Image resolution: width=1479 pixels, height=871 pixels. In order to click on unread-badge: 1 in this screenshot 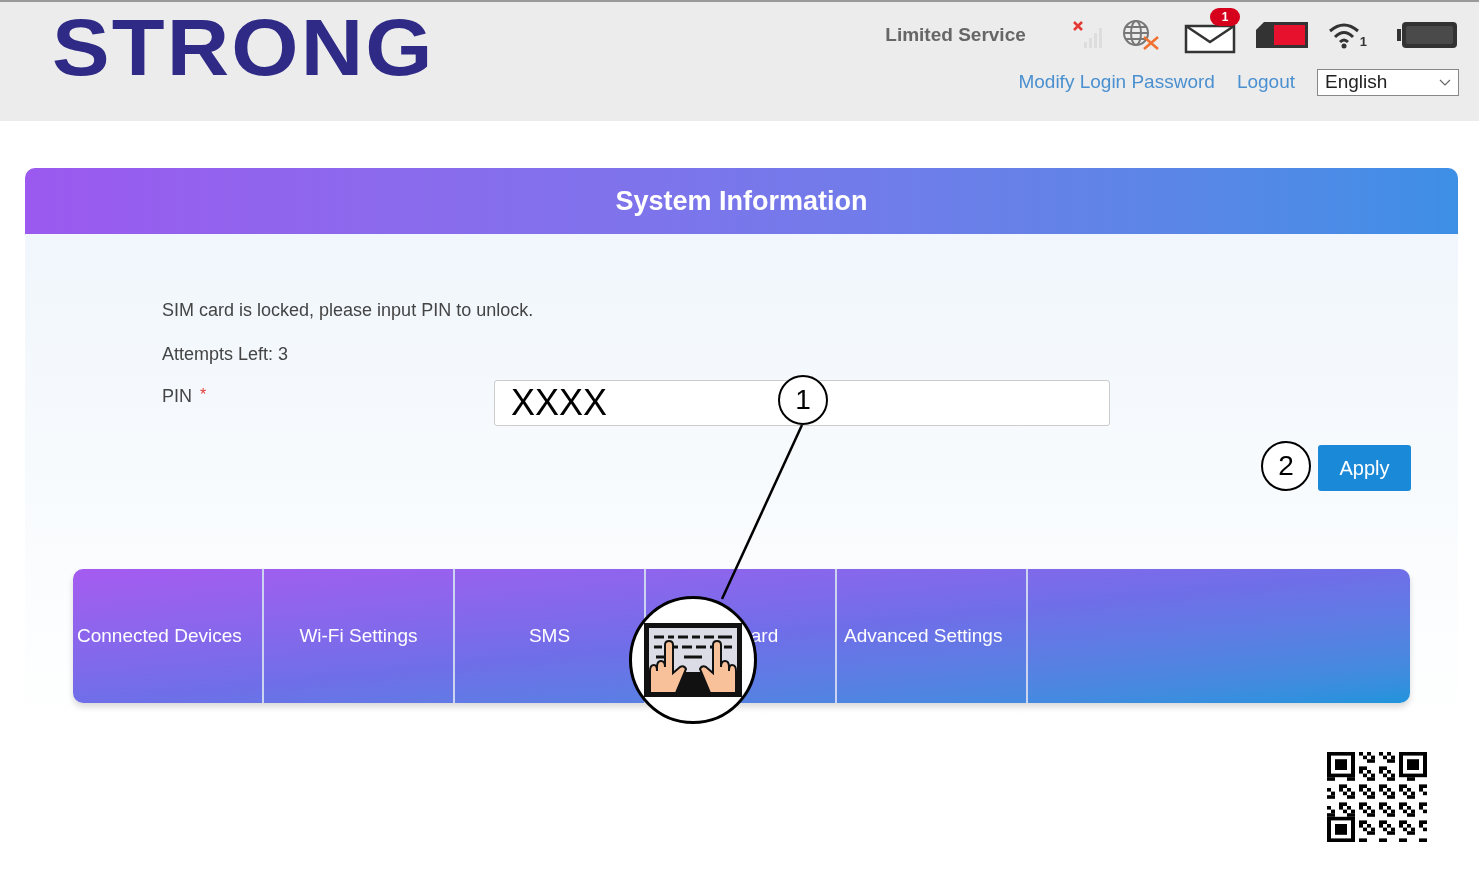, I will do `click(1225, 17)`.